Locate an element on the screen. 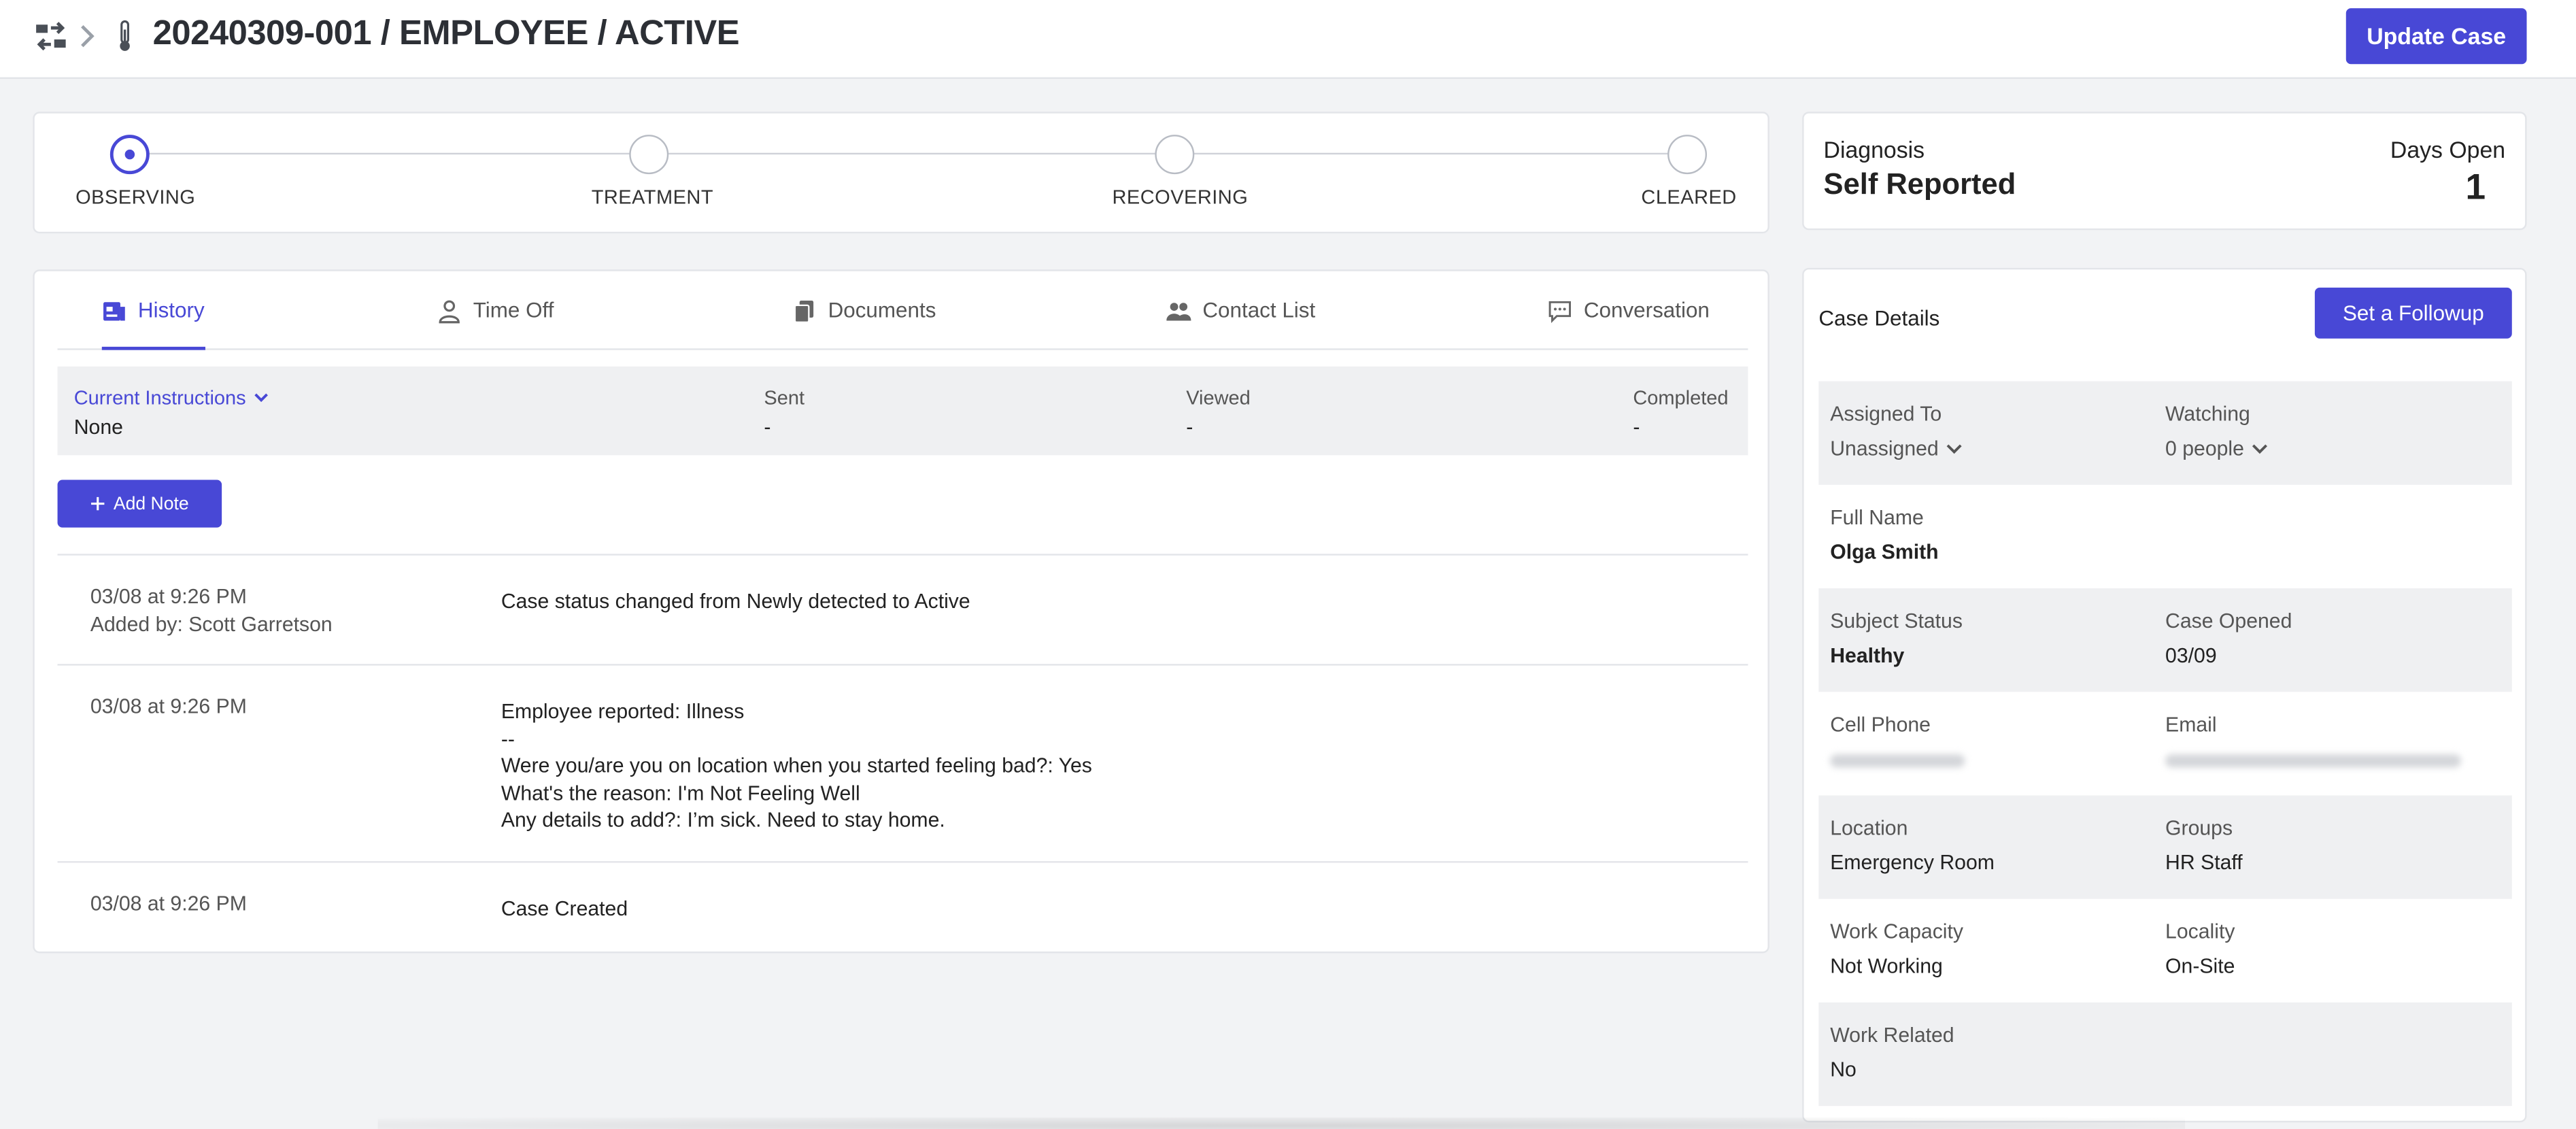 The height and width of the screenshot is (1129, 2576). completed-label: Completed is located at coordinates (1681, 397).